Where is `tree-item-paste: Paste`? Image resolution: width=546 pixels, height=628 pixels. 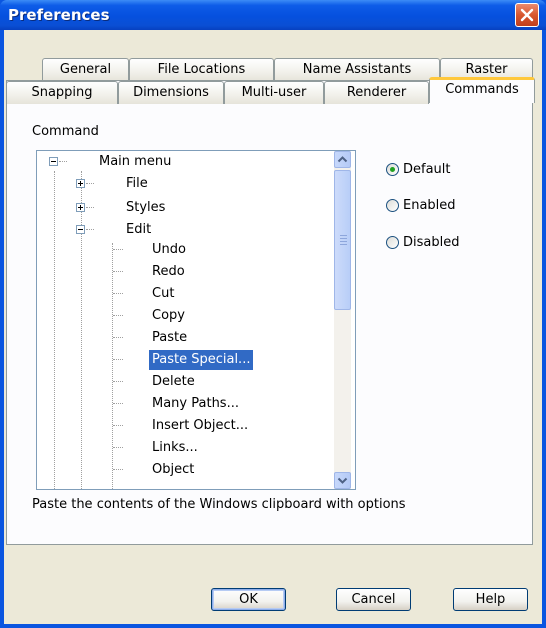
tree-item-paste: Paste is located at coordinates (182, 338).